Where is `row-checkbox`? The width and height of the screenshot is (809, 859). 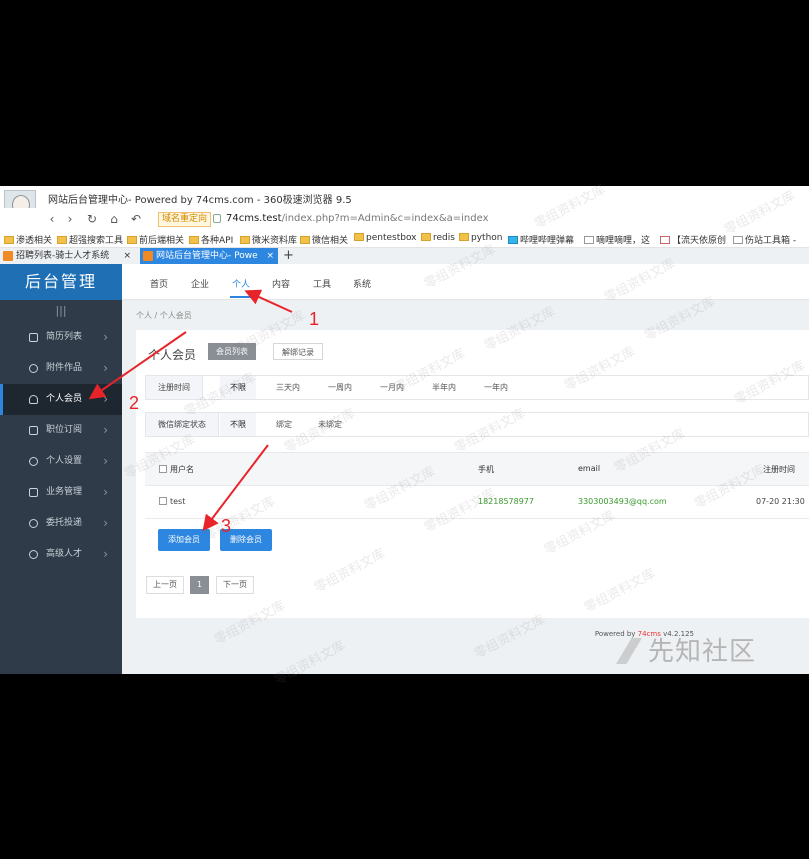 row-checkbox is located at coordinates (163, 501).